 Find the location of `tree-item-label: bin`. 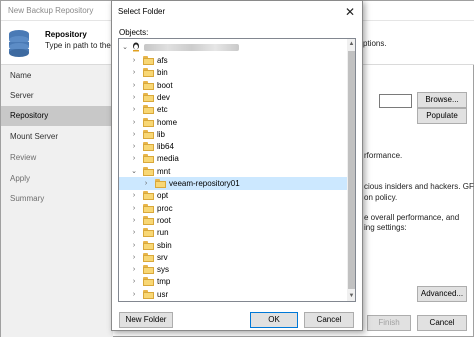

tree-item-label: bin is located at coordinates (162, 73).